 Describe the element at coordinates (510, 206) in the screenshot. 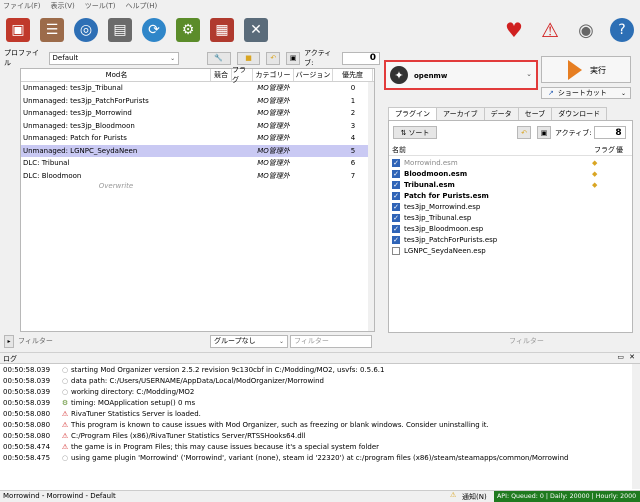

I see `plugin-row: ✓ tes3jp_Morrowind.esp` at that location.